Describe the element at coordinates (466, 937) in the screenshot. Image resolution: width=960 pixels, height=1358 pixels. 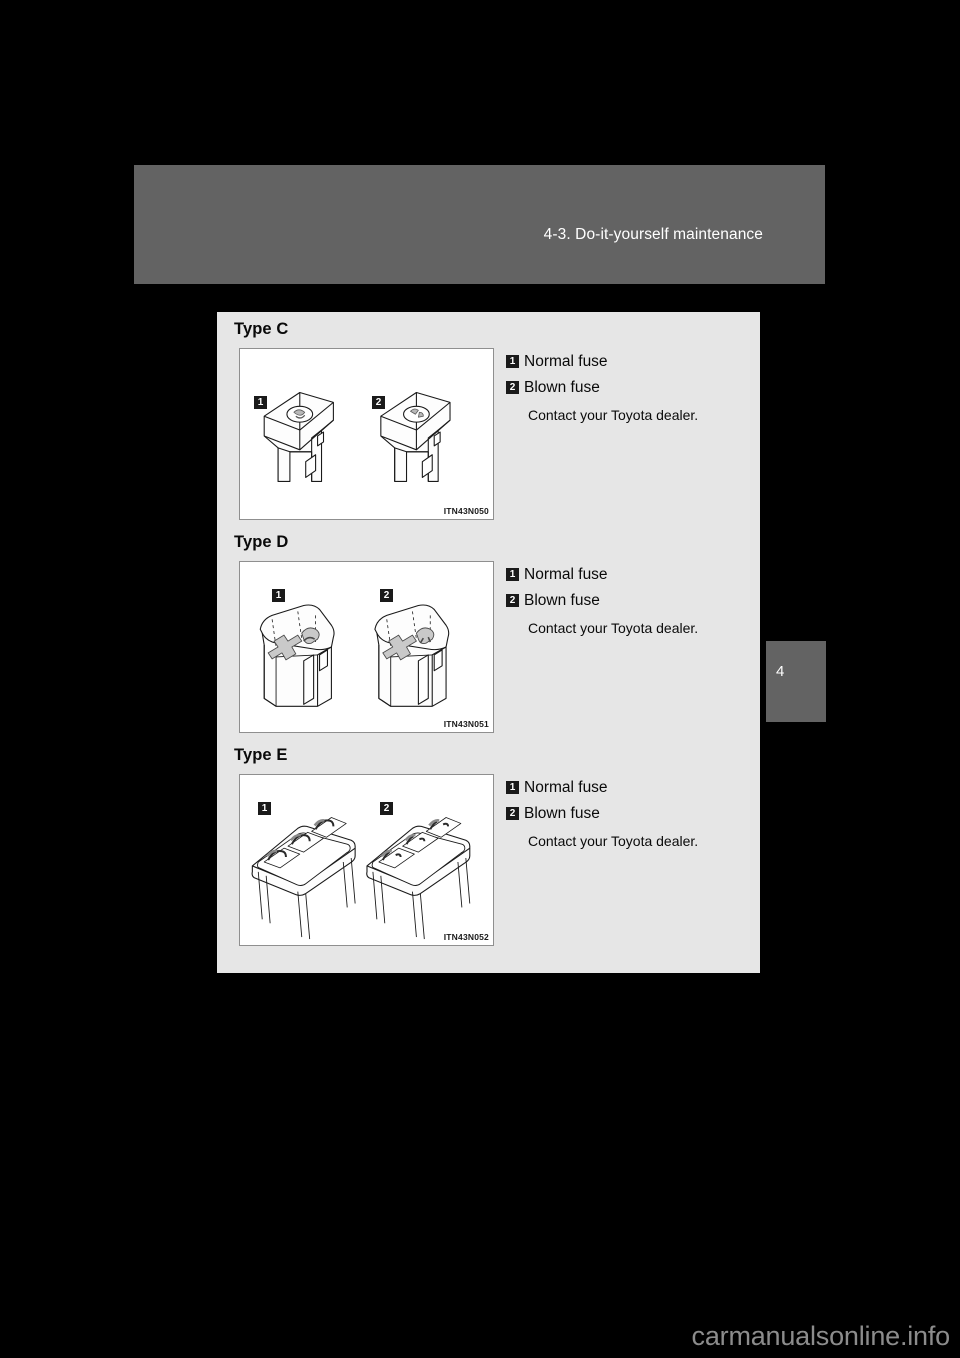
I see `figure-code: ITN43N052` at that location.